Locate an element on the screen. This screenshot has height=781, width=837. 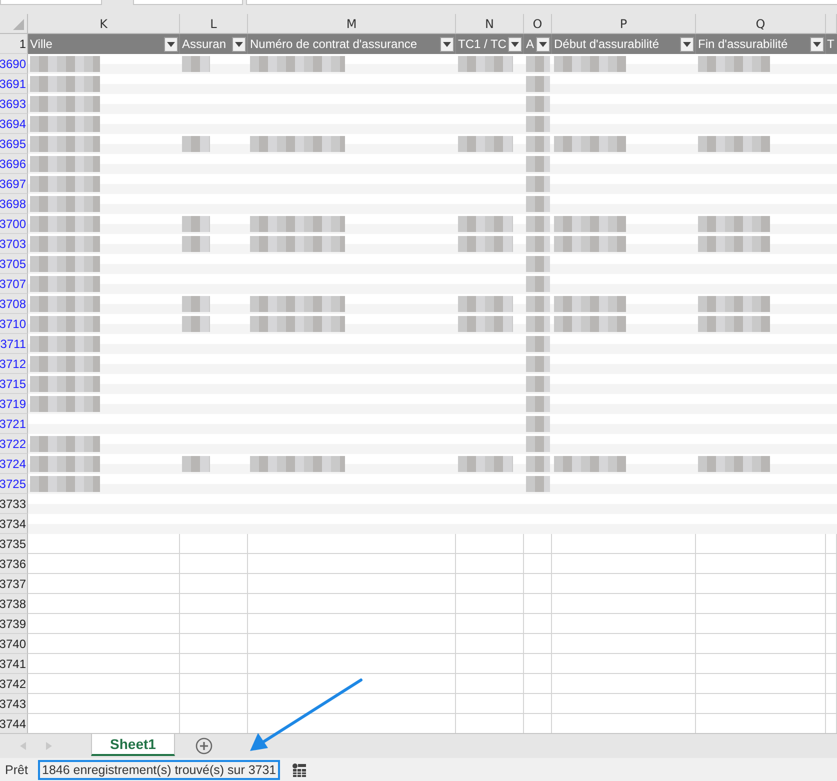
row-number: 1 is located at coordinates (14, 44).